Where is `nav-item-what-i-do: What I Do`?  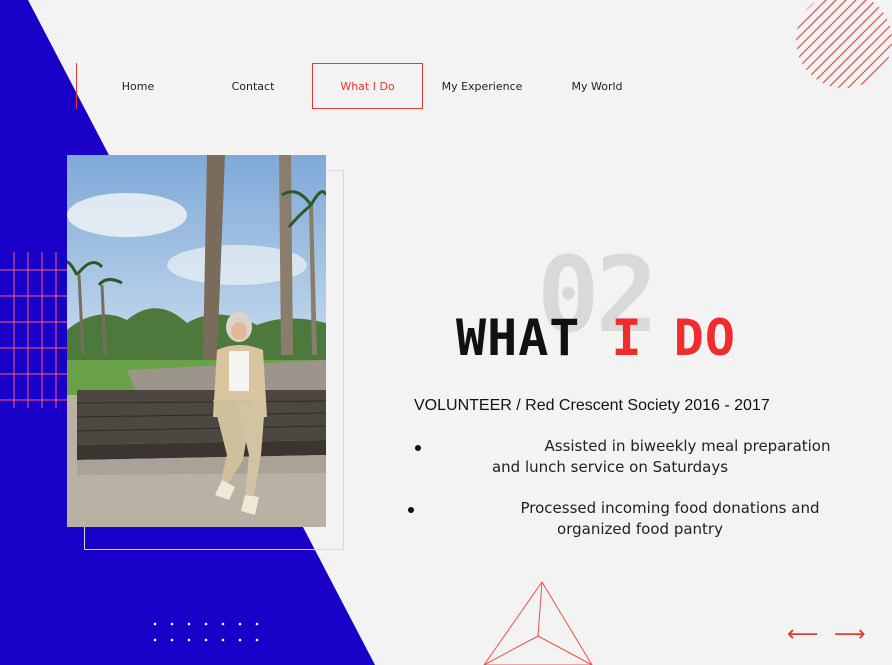 nav-item-what-i-do: What I Do is located at coordinates (367, 86).